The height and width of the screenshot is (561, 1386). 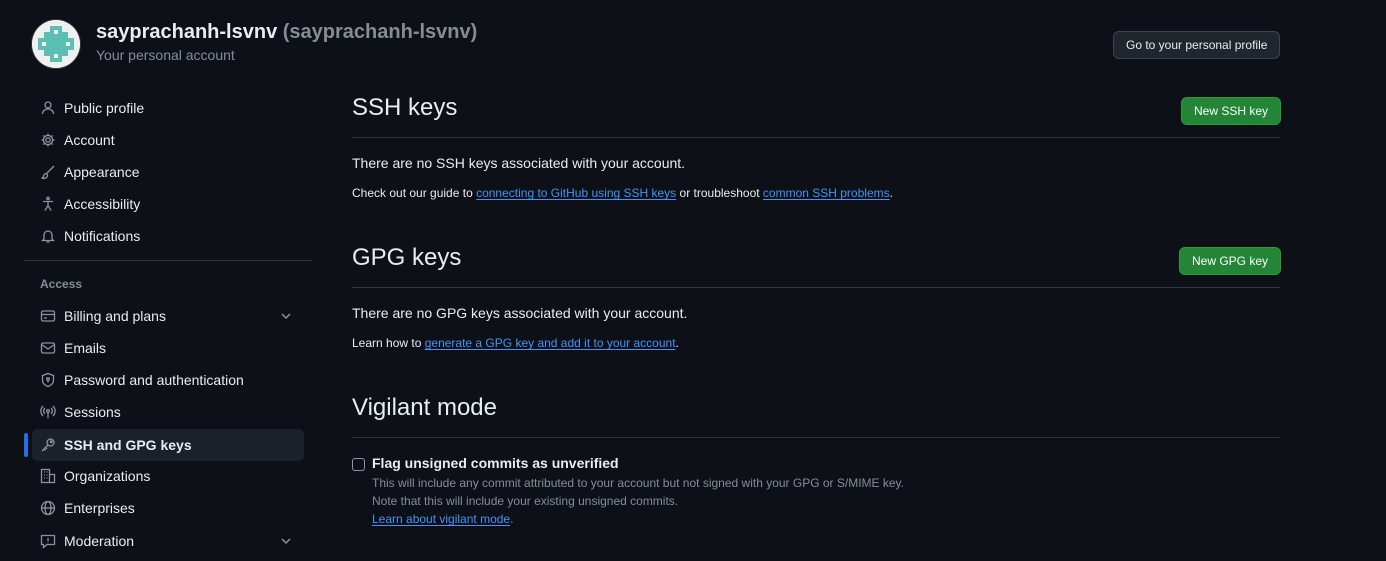 I want to click on sidebar-item-label: Moderation, so click(x=99, y=541).